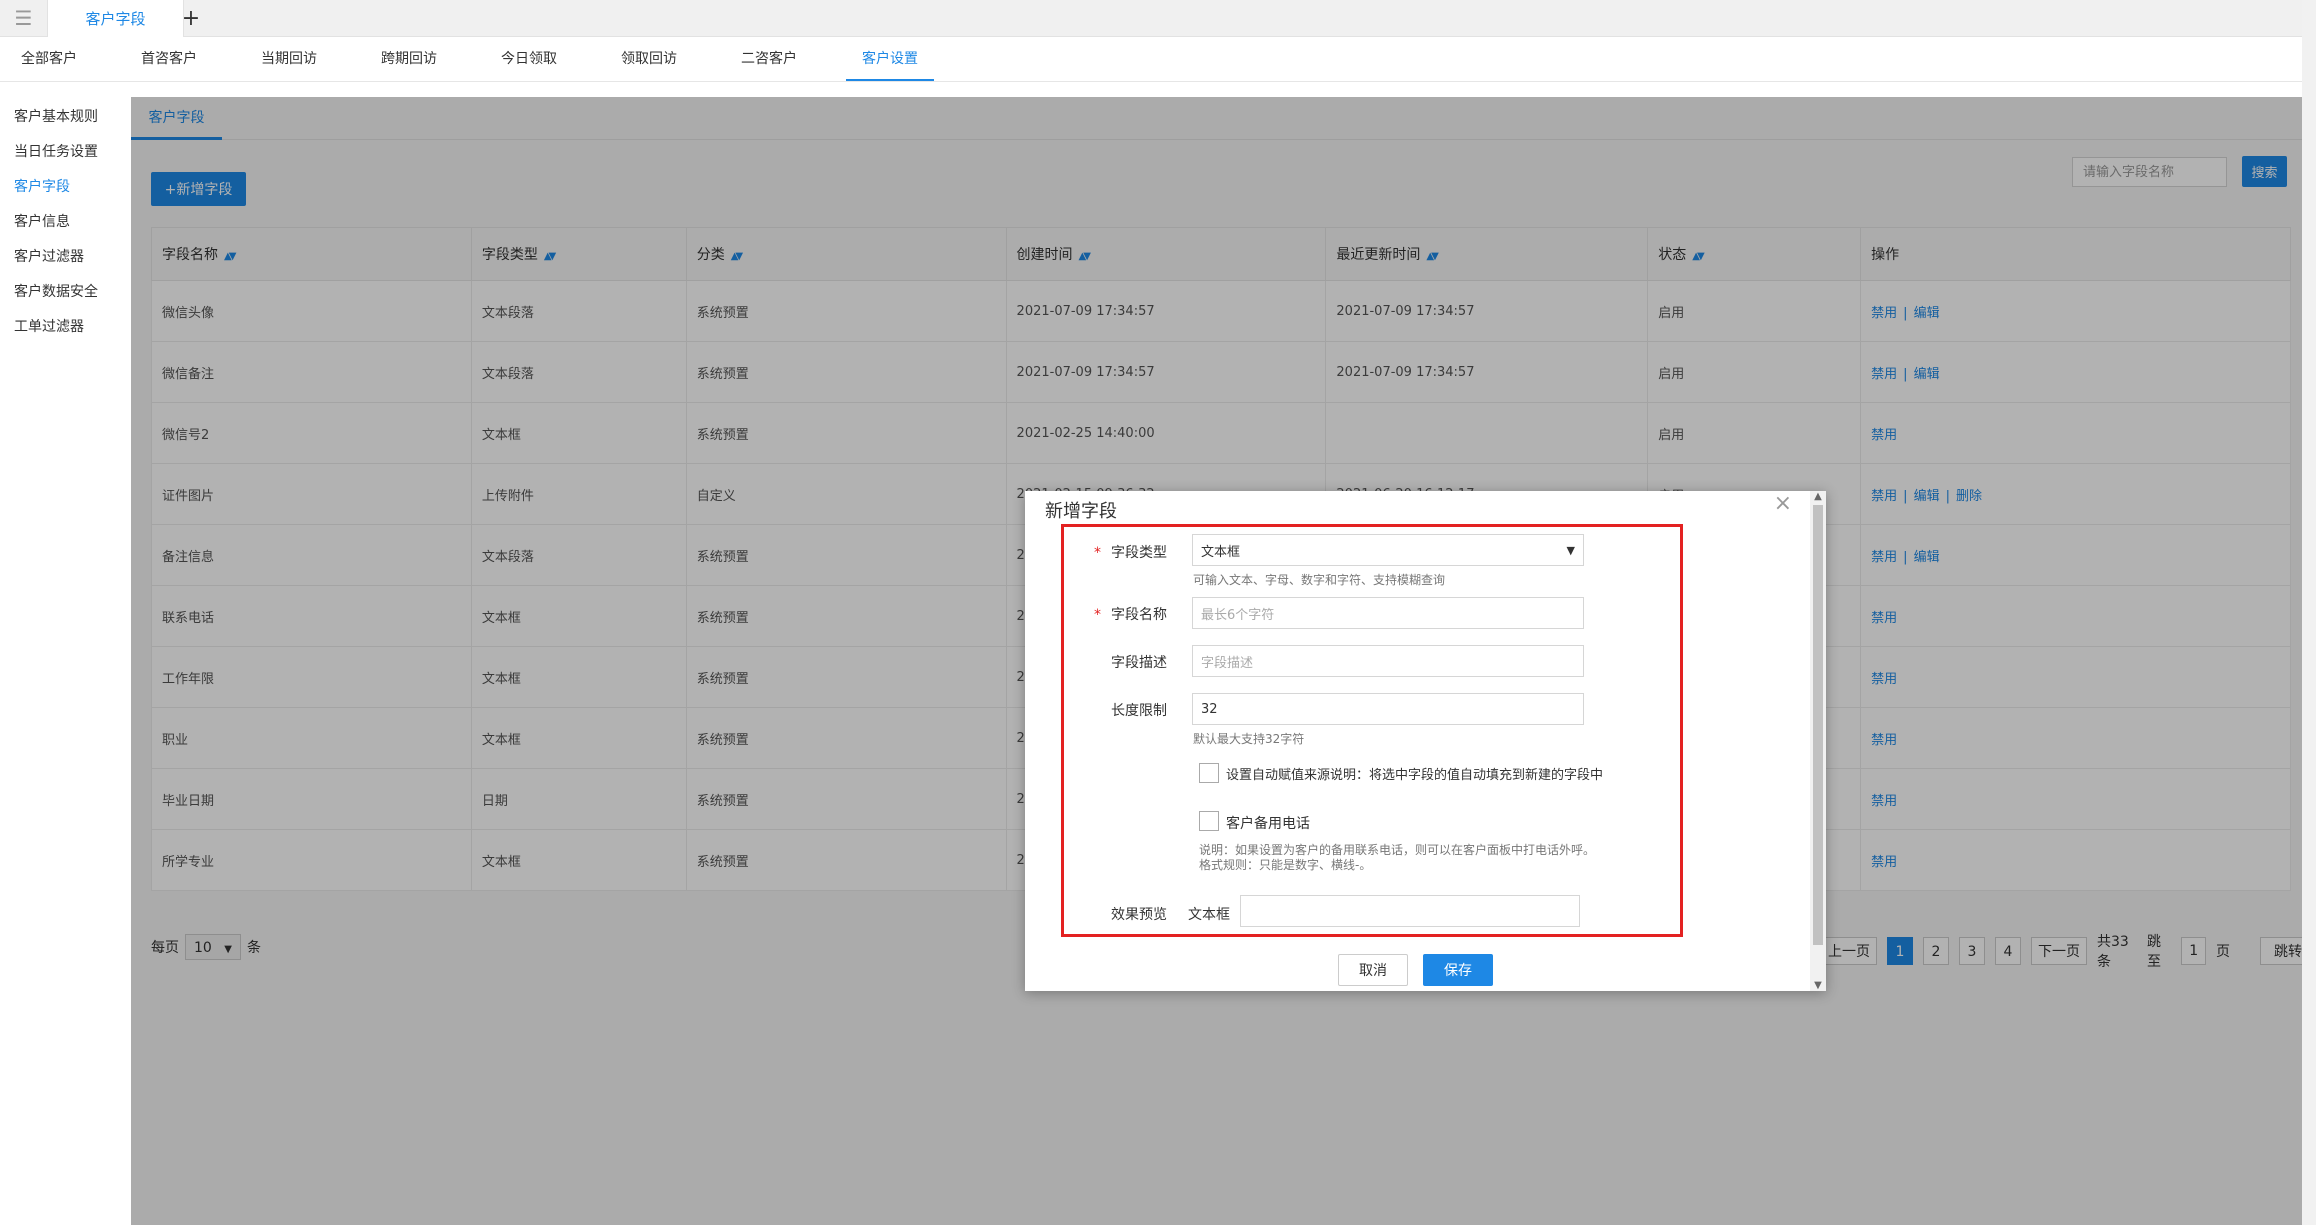  Describe the element at coordinates (49, 326) in the screenshot. I see `sidebar-item-ticket-filter: 工单过滤器` at that location.